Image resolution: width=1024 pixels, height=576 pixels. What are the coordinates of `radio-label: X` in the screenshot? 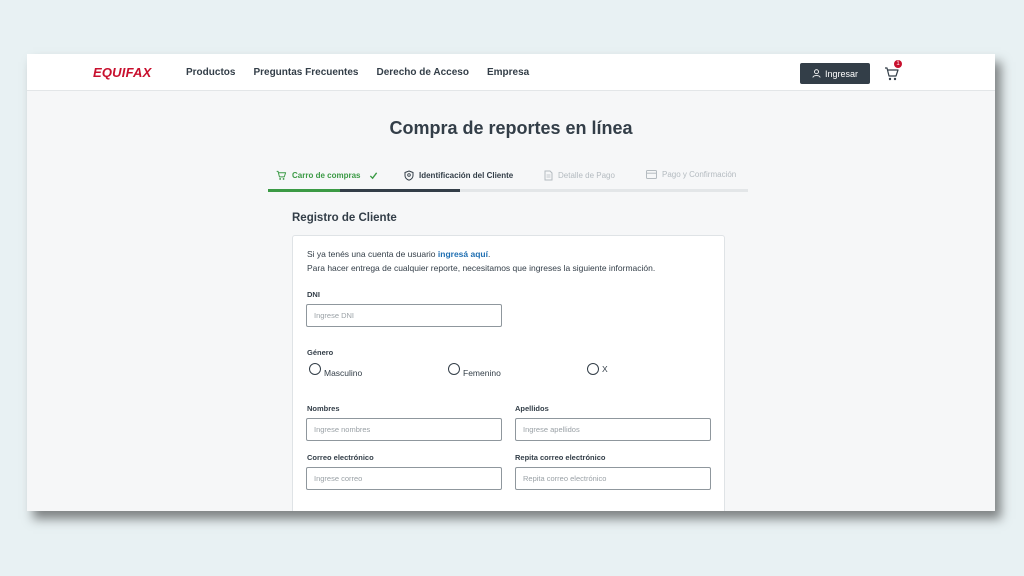 It's located at (605, 369).